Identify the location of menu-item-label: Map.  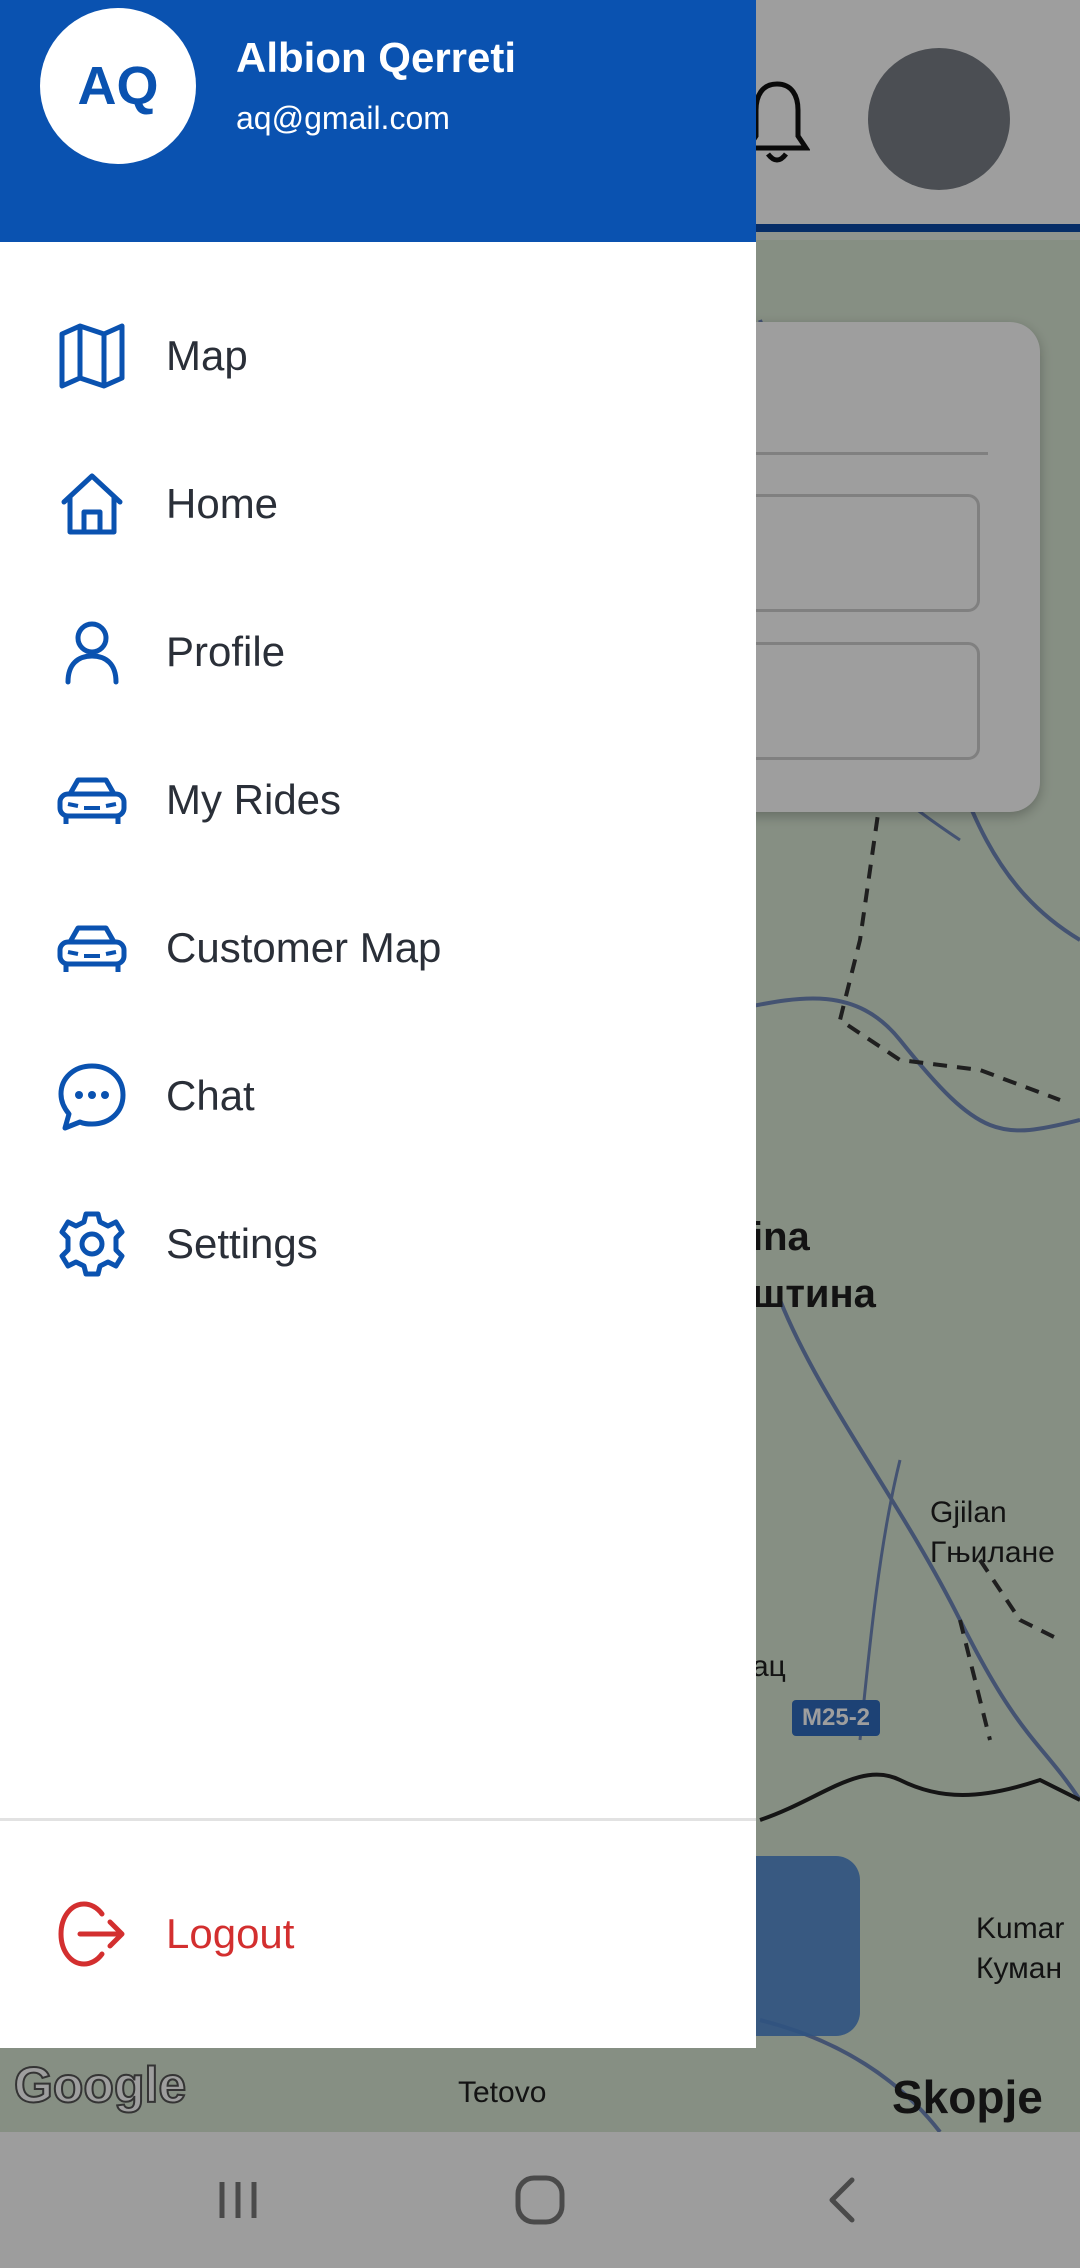
(207, 355).